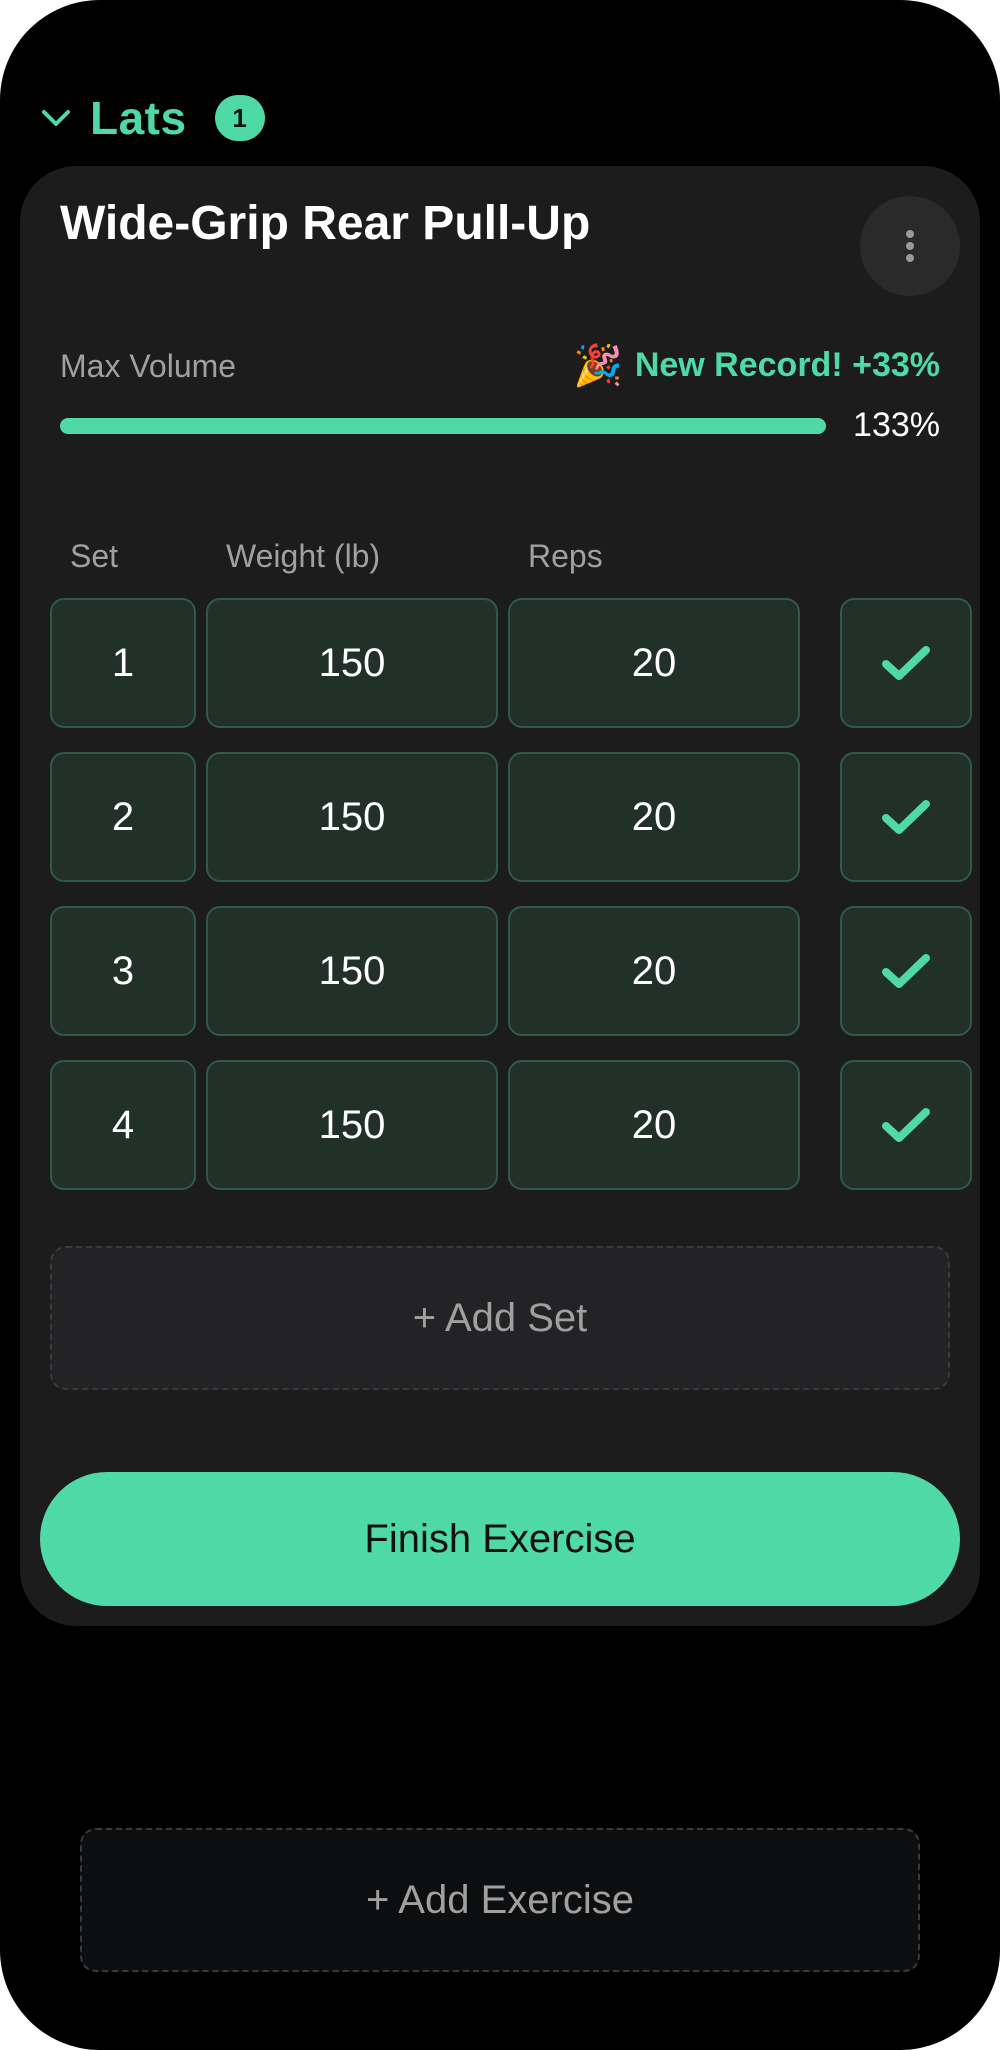  What do you see at coordinates (303, 556) in the screenshot?
I see `column-header-weight: Weight (lb)` at bounding box center [303, 556].